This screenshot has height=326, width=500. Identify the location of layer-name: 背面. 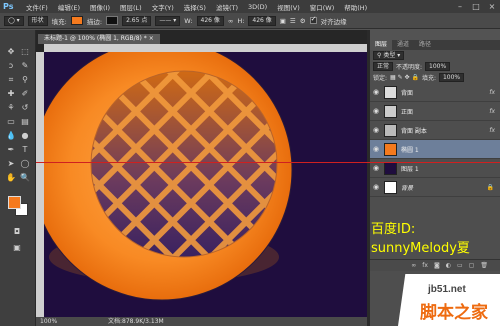
(407, 93).